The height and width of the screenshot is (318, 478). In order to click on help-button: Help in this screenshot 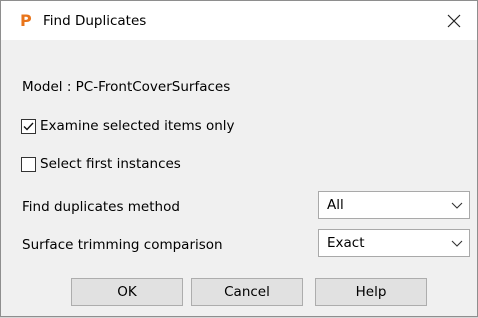, I will do `click(371, 292)`.